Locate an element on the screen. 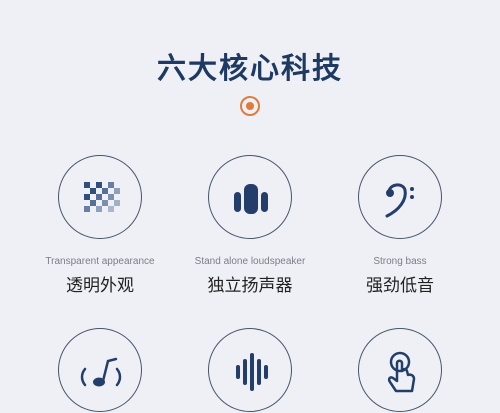 This screenshot has height=413, width=500. target-icon is located at coordinates (250, 106).